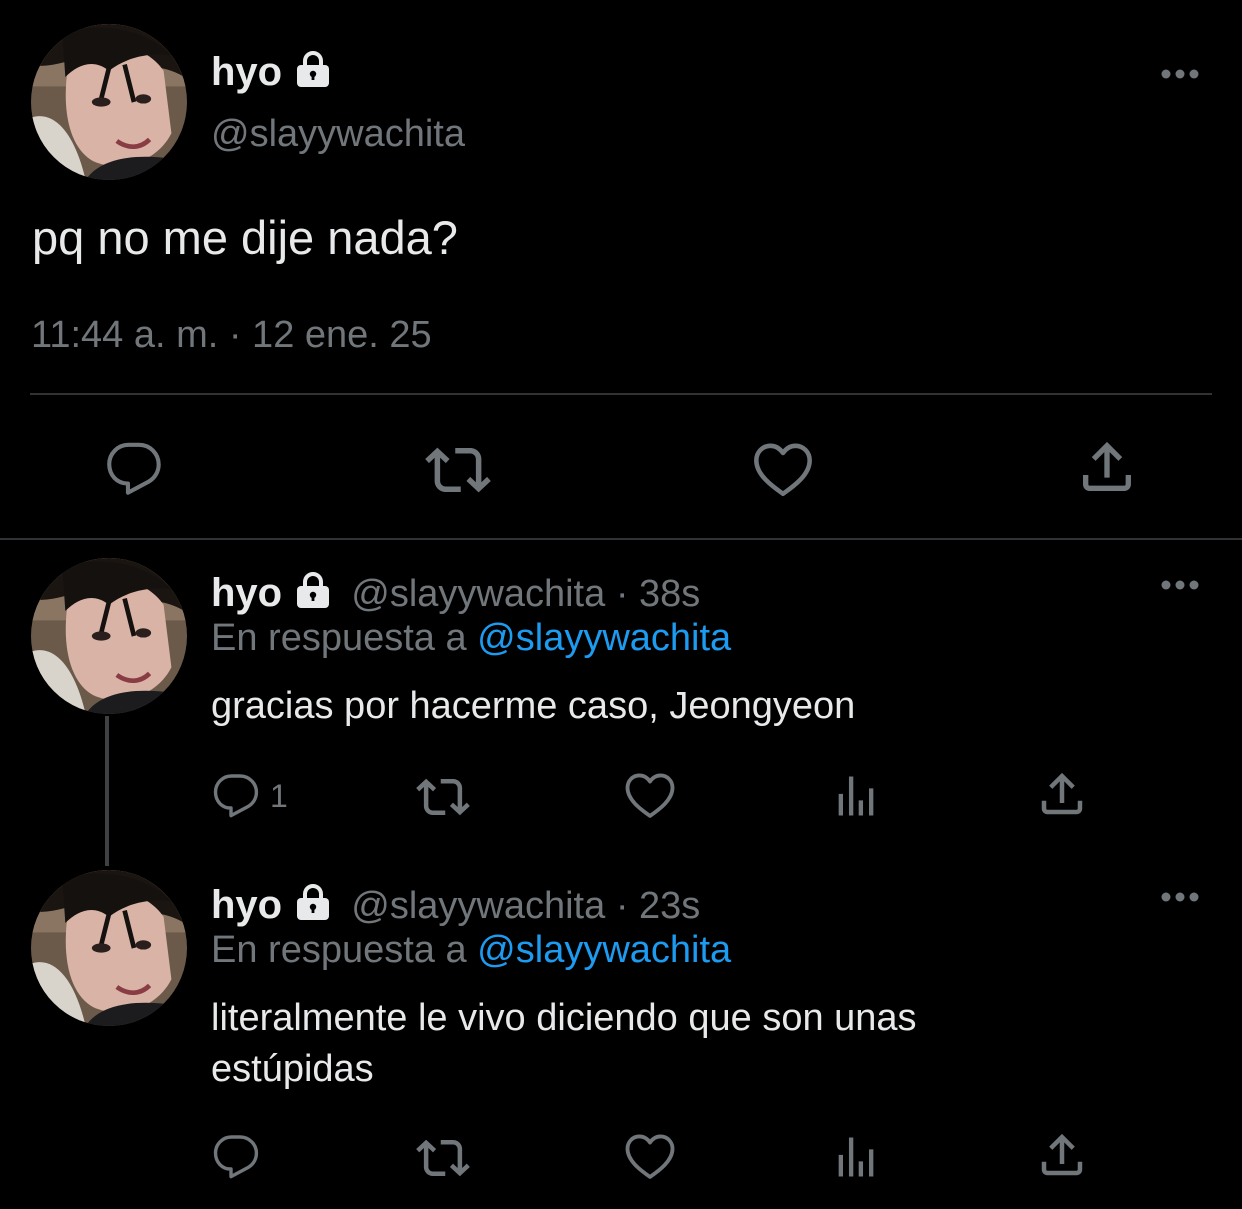 The height and width of the screenshot is (1209, 1242). What do you see at coordinates (279, 795) in the screenshot?
I see `reply-count: 1` at bounding box center [279, 795].